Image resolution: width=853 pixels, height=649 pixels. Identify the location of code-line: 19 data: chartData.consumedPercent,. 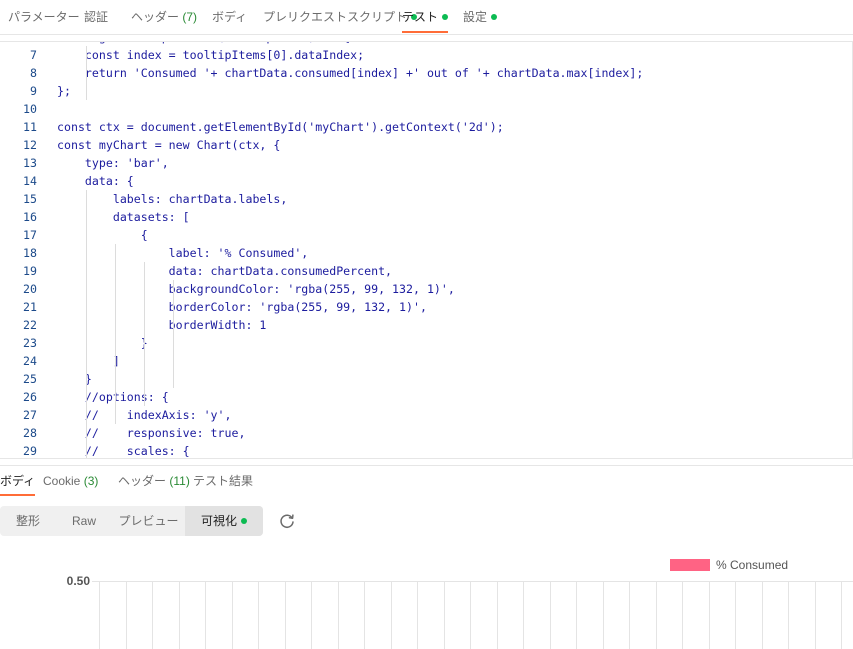
(426, 271).